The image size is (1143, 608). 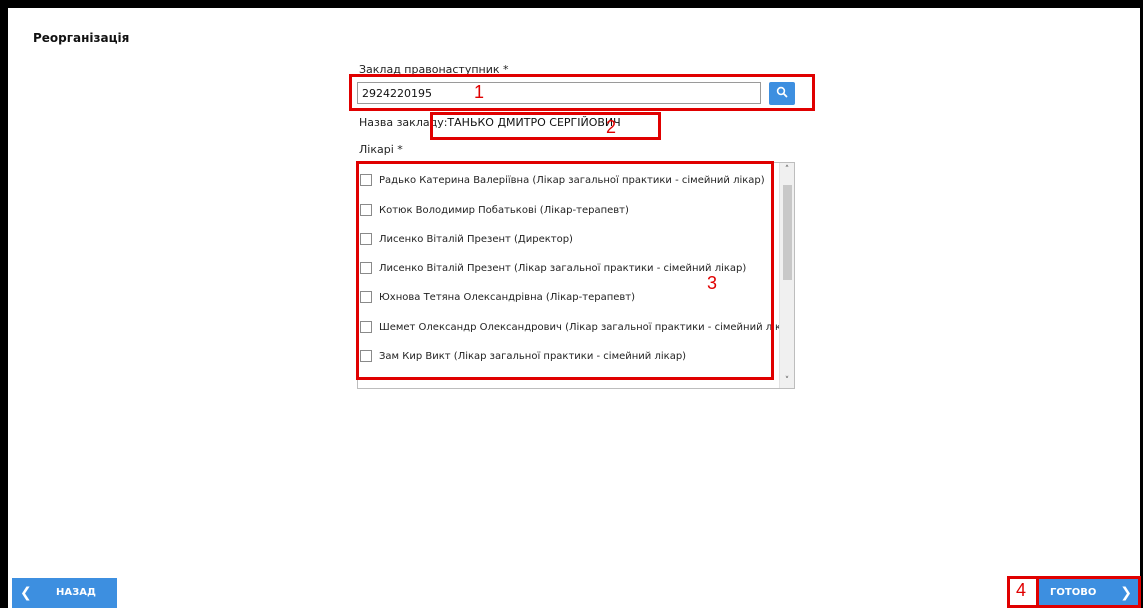 I want to click on annotation-number-1: 1, so click(x=479, y=92).